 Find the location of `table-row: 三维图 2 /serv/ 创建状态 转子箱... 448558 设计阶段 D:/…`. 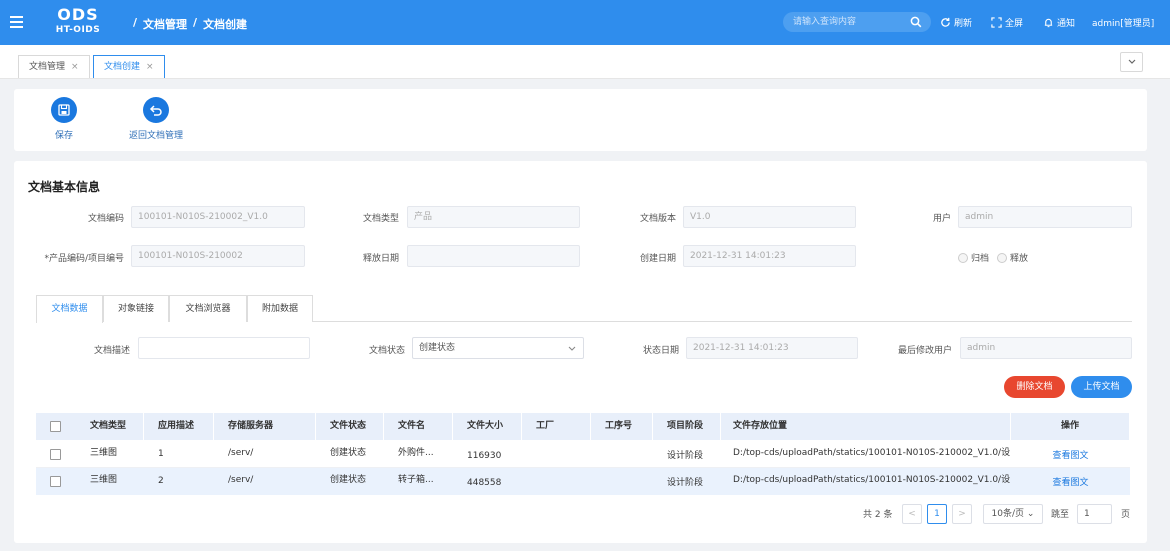

table-row: 三维图 2 /serv/ 创建状态 转子箱... 448558 设计阶段 D:/… is located at coordinates (583, 481).